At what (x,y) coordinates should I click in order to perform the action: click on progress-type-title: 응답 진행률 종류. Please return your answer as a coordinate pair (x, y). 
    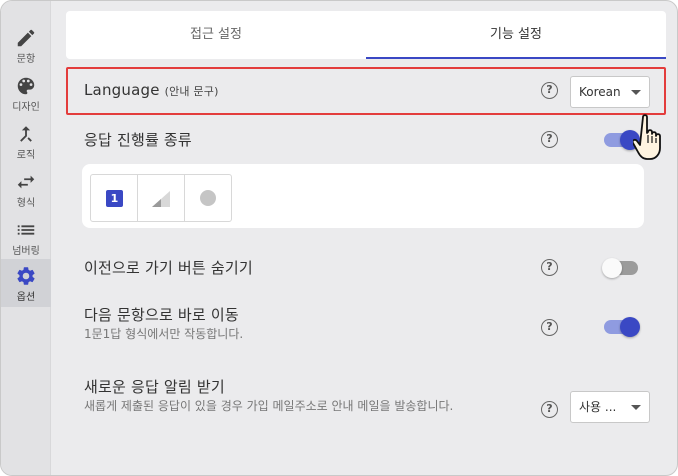
    Looking at the image, I should click on (138, 140).